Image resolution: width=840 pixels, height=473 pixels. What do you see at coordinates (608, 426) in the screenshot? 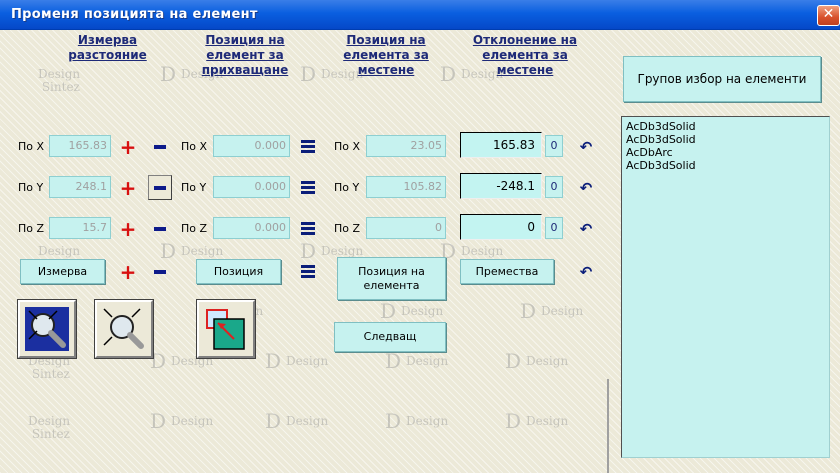
I see `divider` at bounding box center [608, 426].